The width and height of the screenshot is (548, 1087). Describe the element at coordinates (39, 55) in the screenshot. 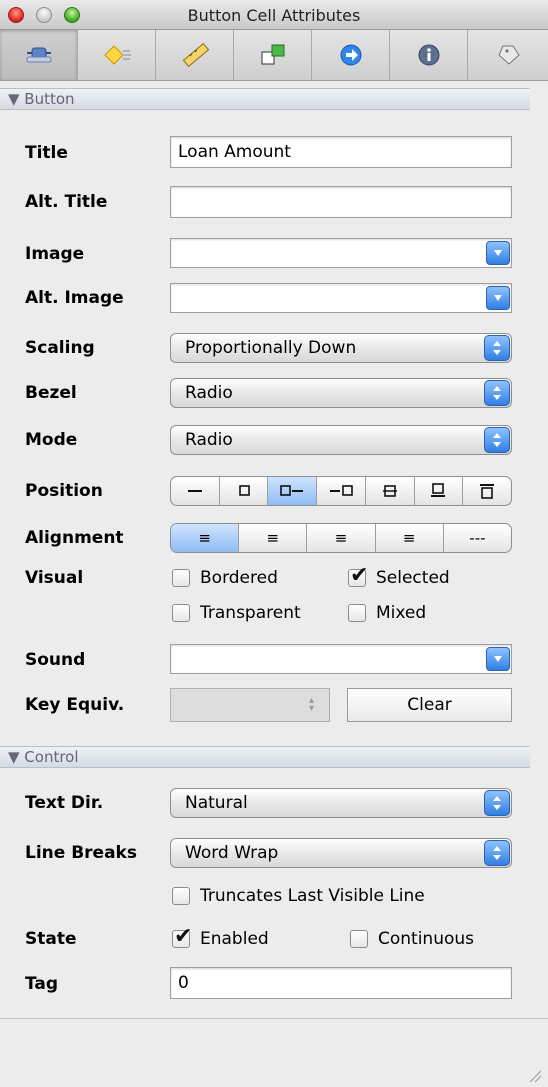

I see `tab-attributes` at that location.